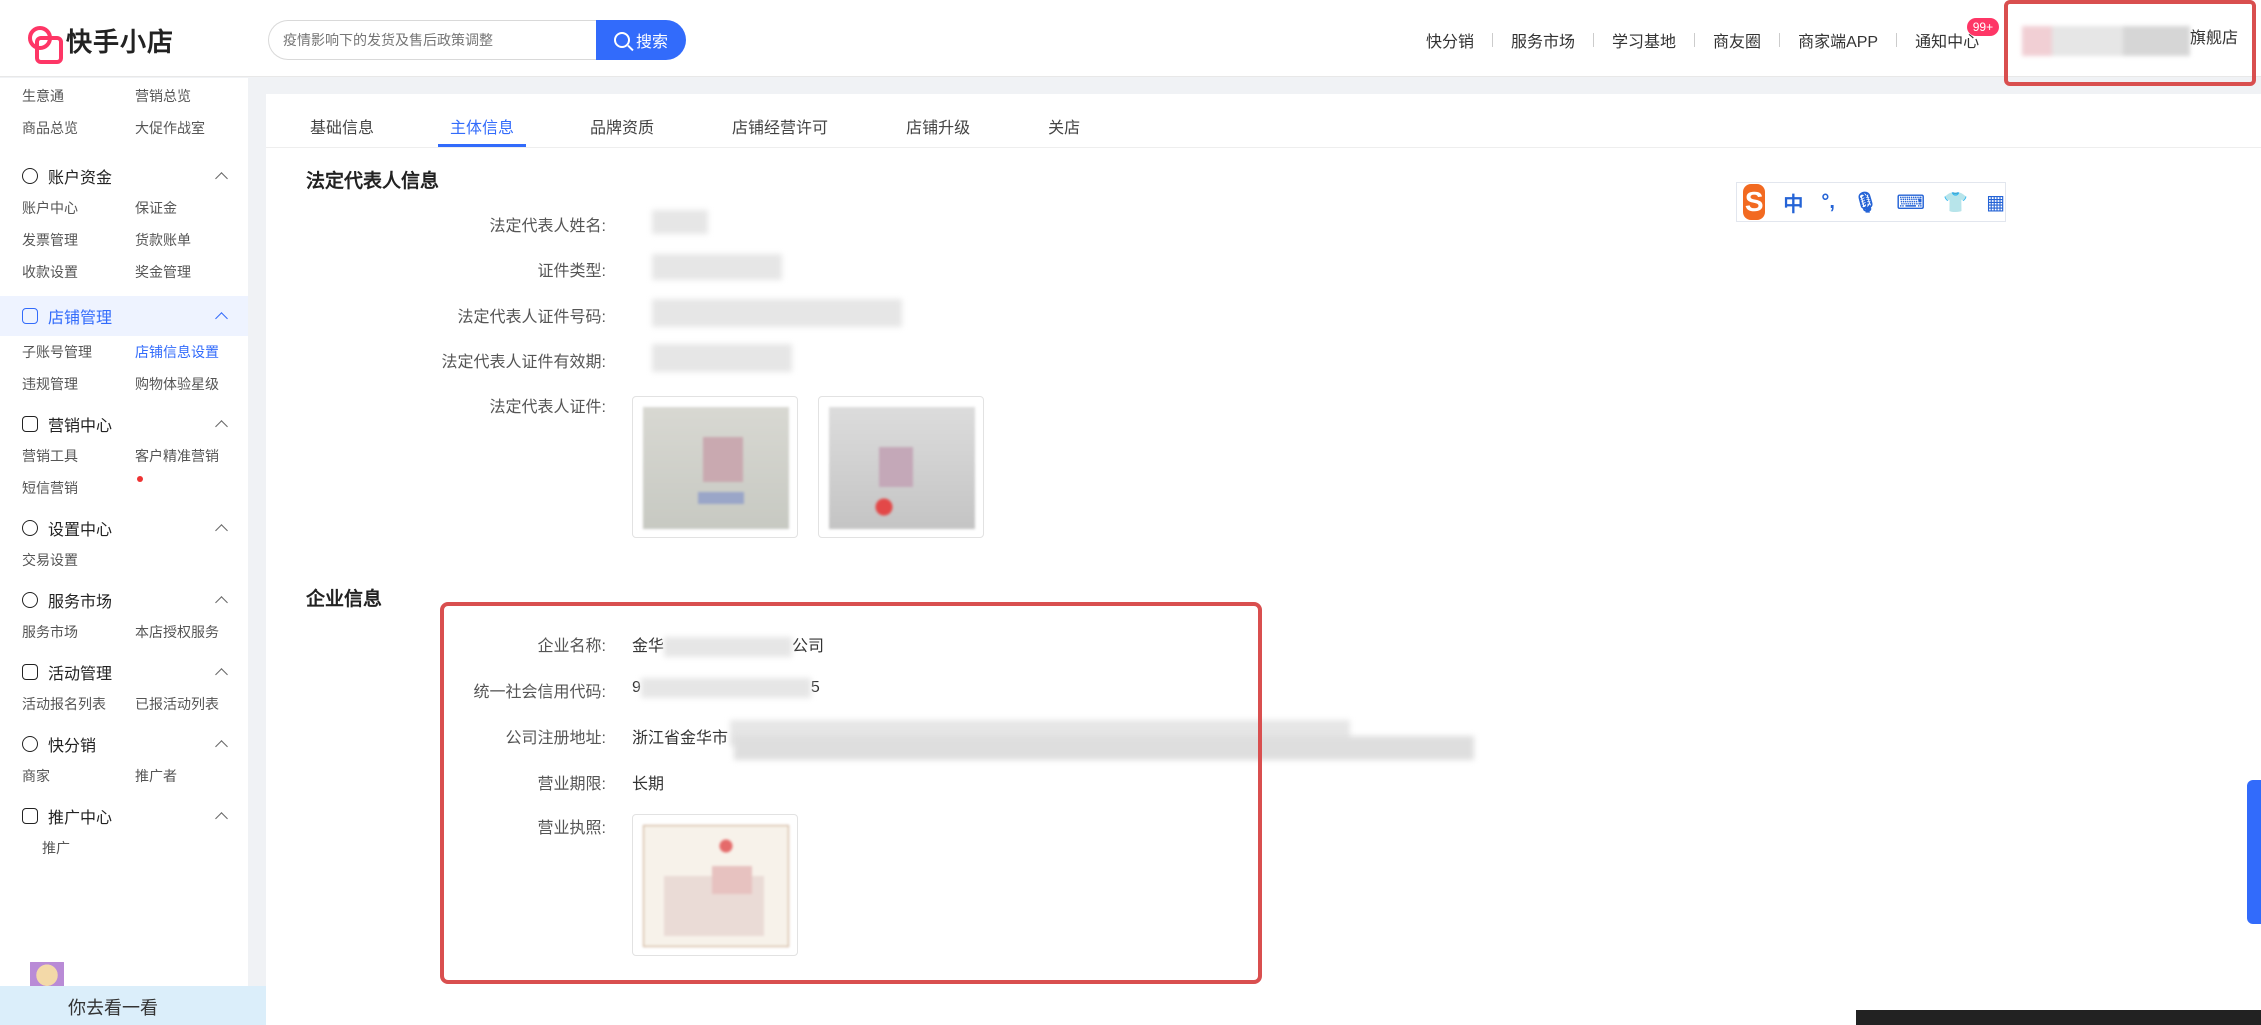 Image resolution: width=2261 pixels, height=1025 pixels. Describe the element at coordinates (191, 776) in the screenshot. I see `sidebar-link: 推广者` at that location.